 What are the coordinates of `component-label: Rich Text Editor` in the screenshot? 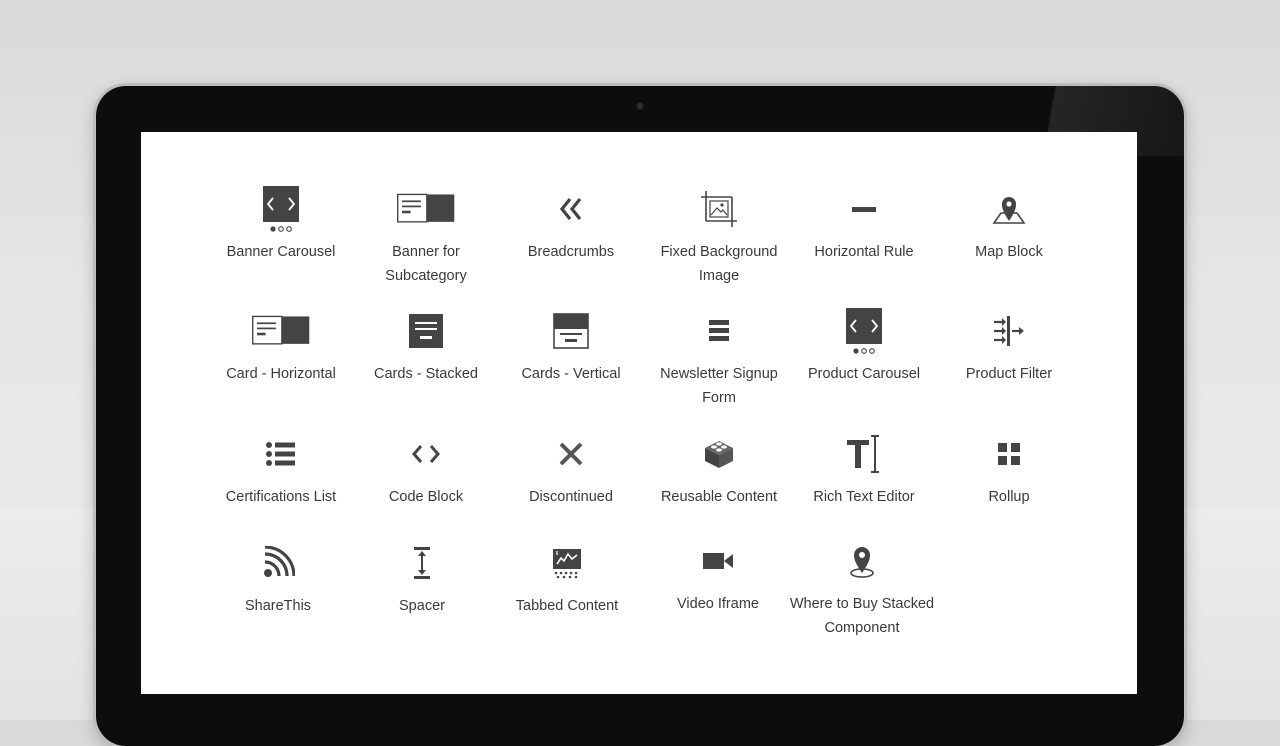 It's located at (864, 497).